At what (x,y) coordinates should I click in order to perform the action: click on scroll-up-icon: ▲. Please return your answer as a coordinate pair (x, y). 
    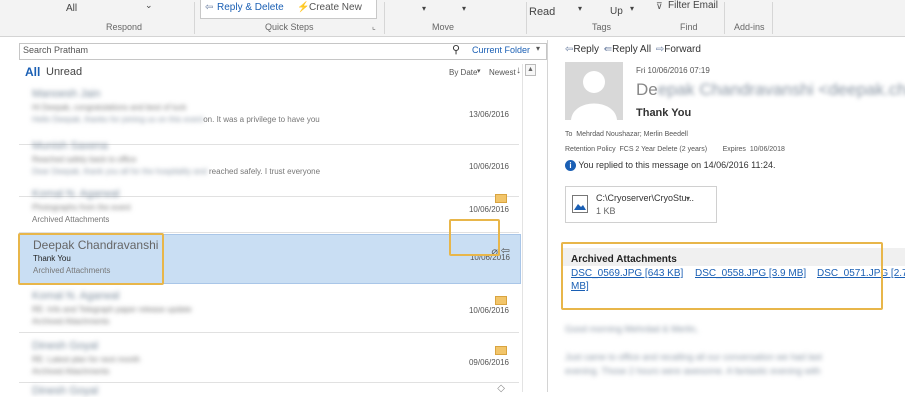
    Looking at the image, I should click on (530, 70).